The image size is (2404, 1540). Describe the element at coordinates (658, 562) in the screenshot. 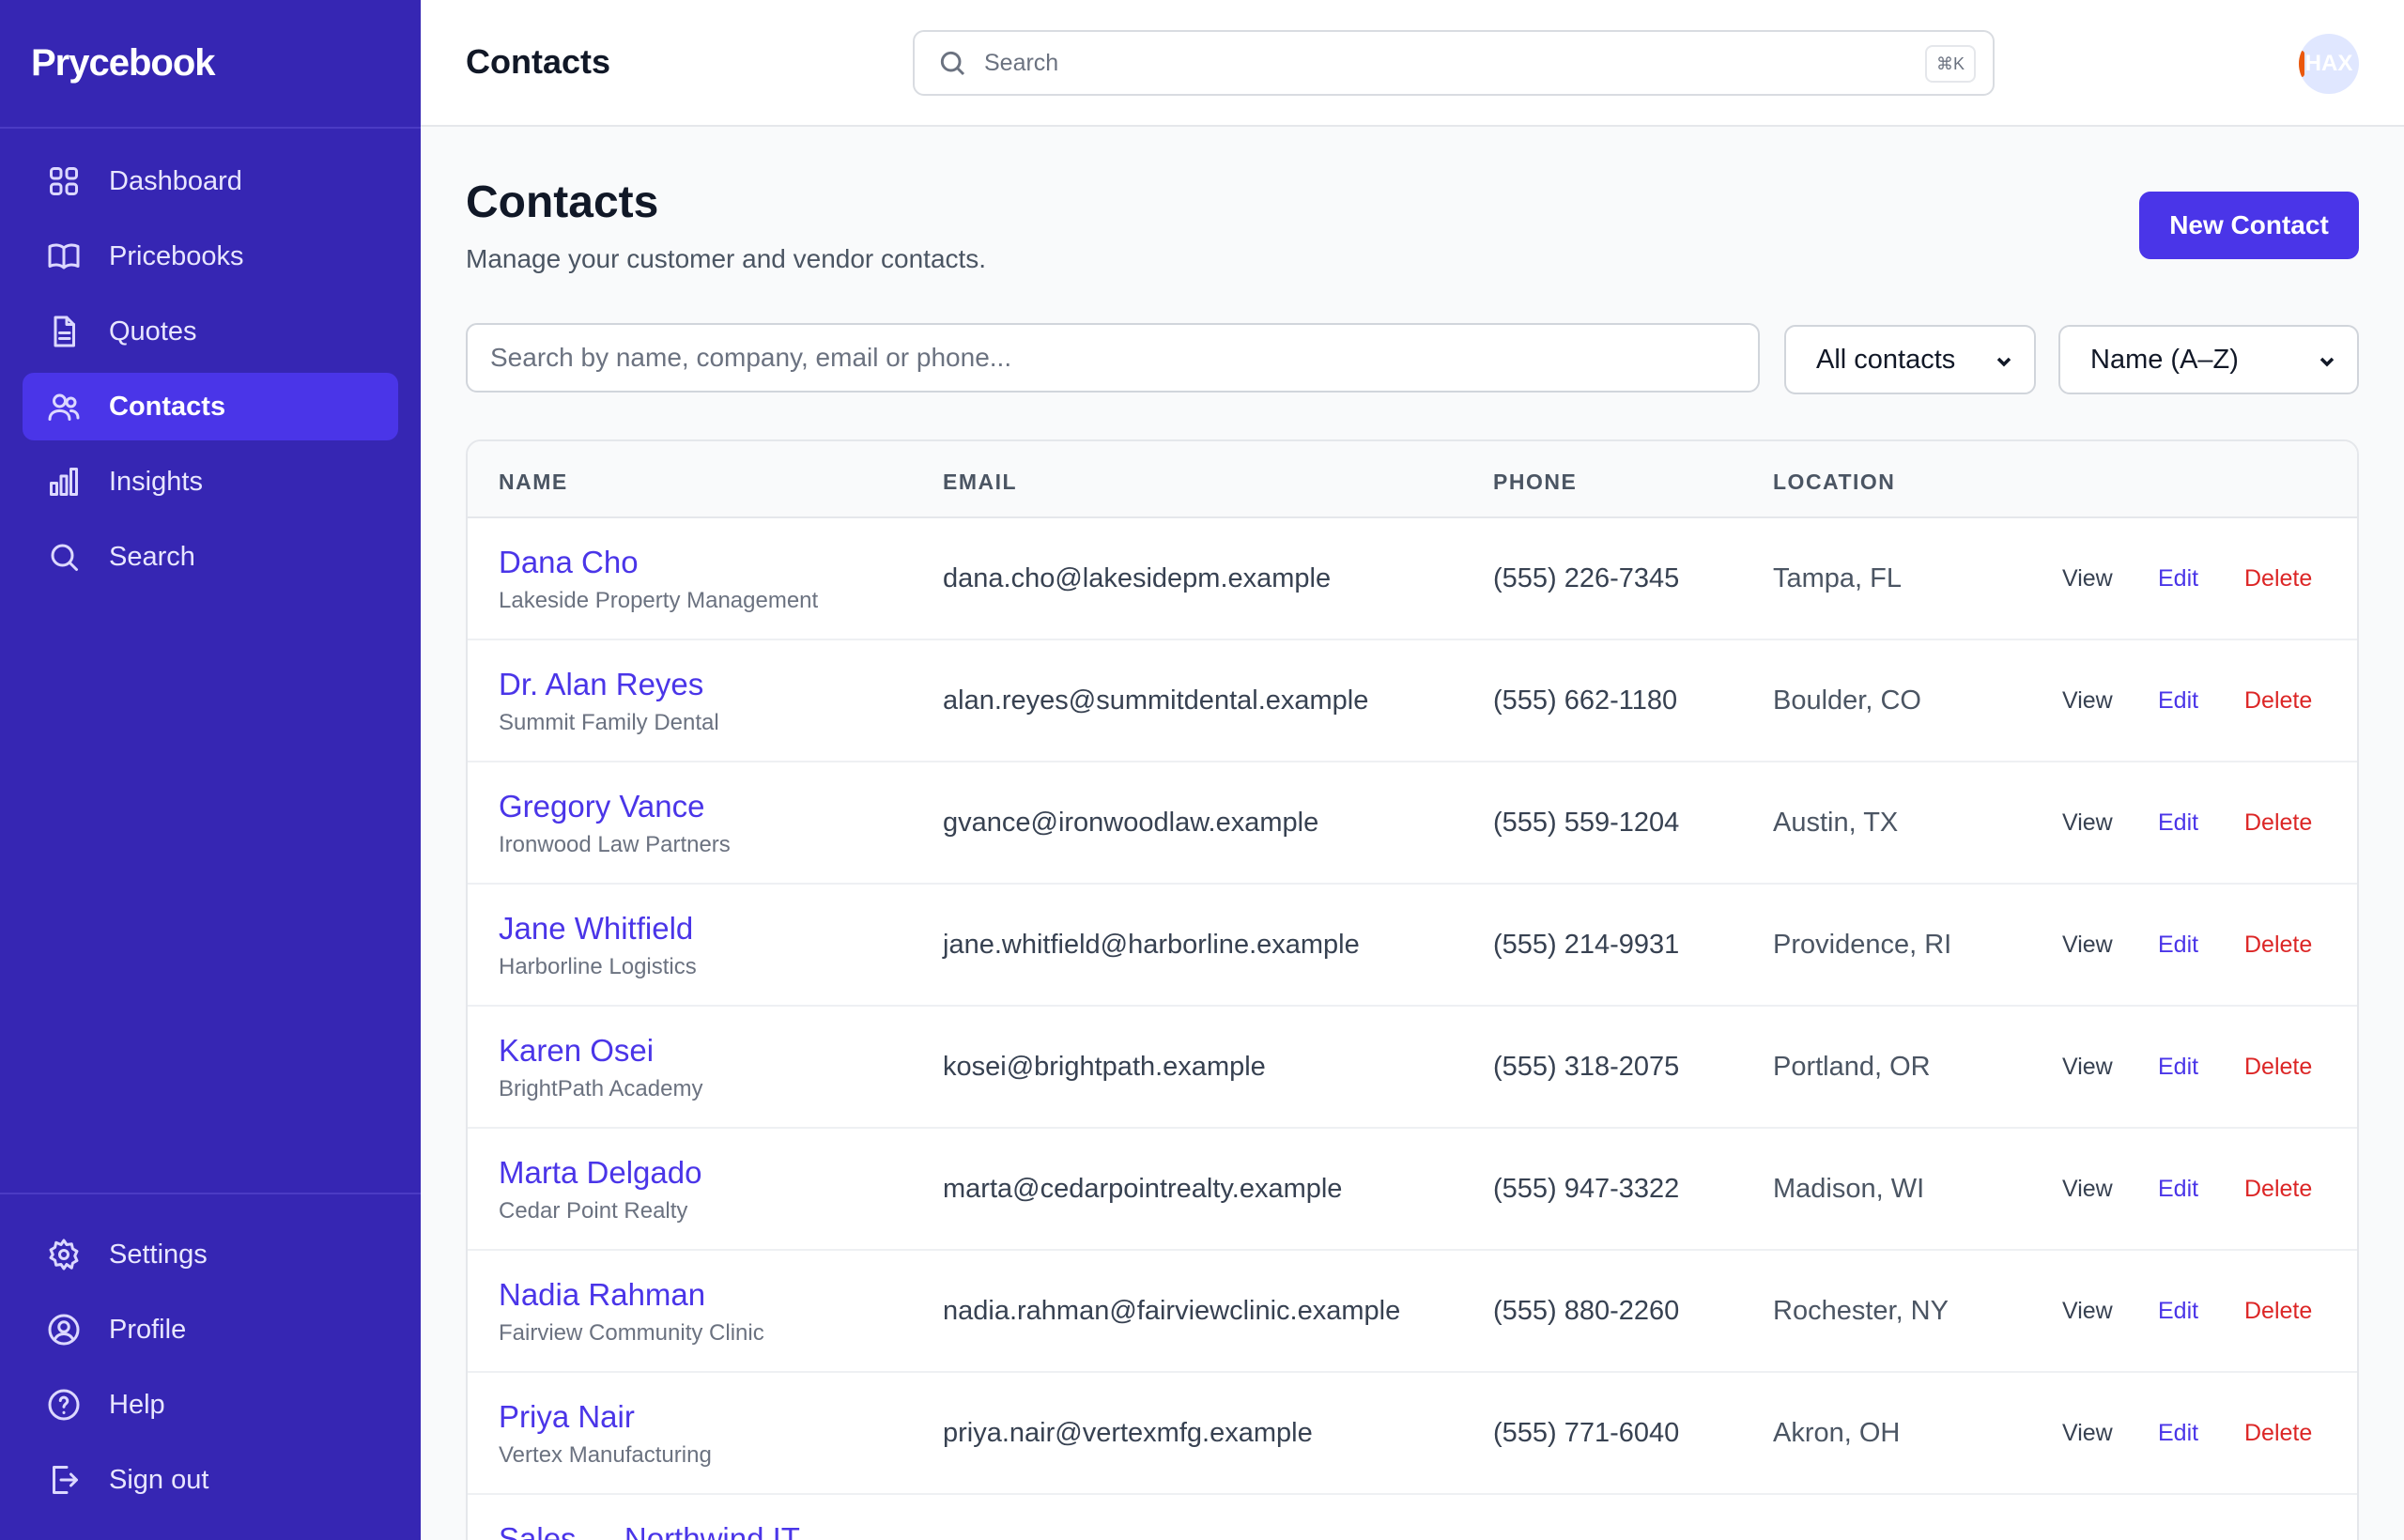

I see `contact-name-link: Dana Cho` at that location.